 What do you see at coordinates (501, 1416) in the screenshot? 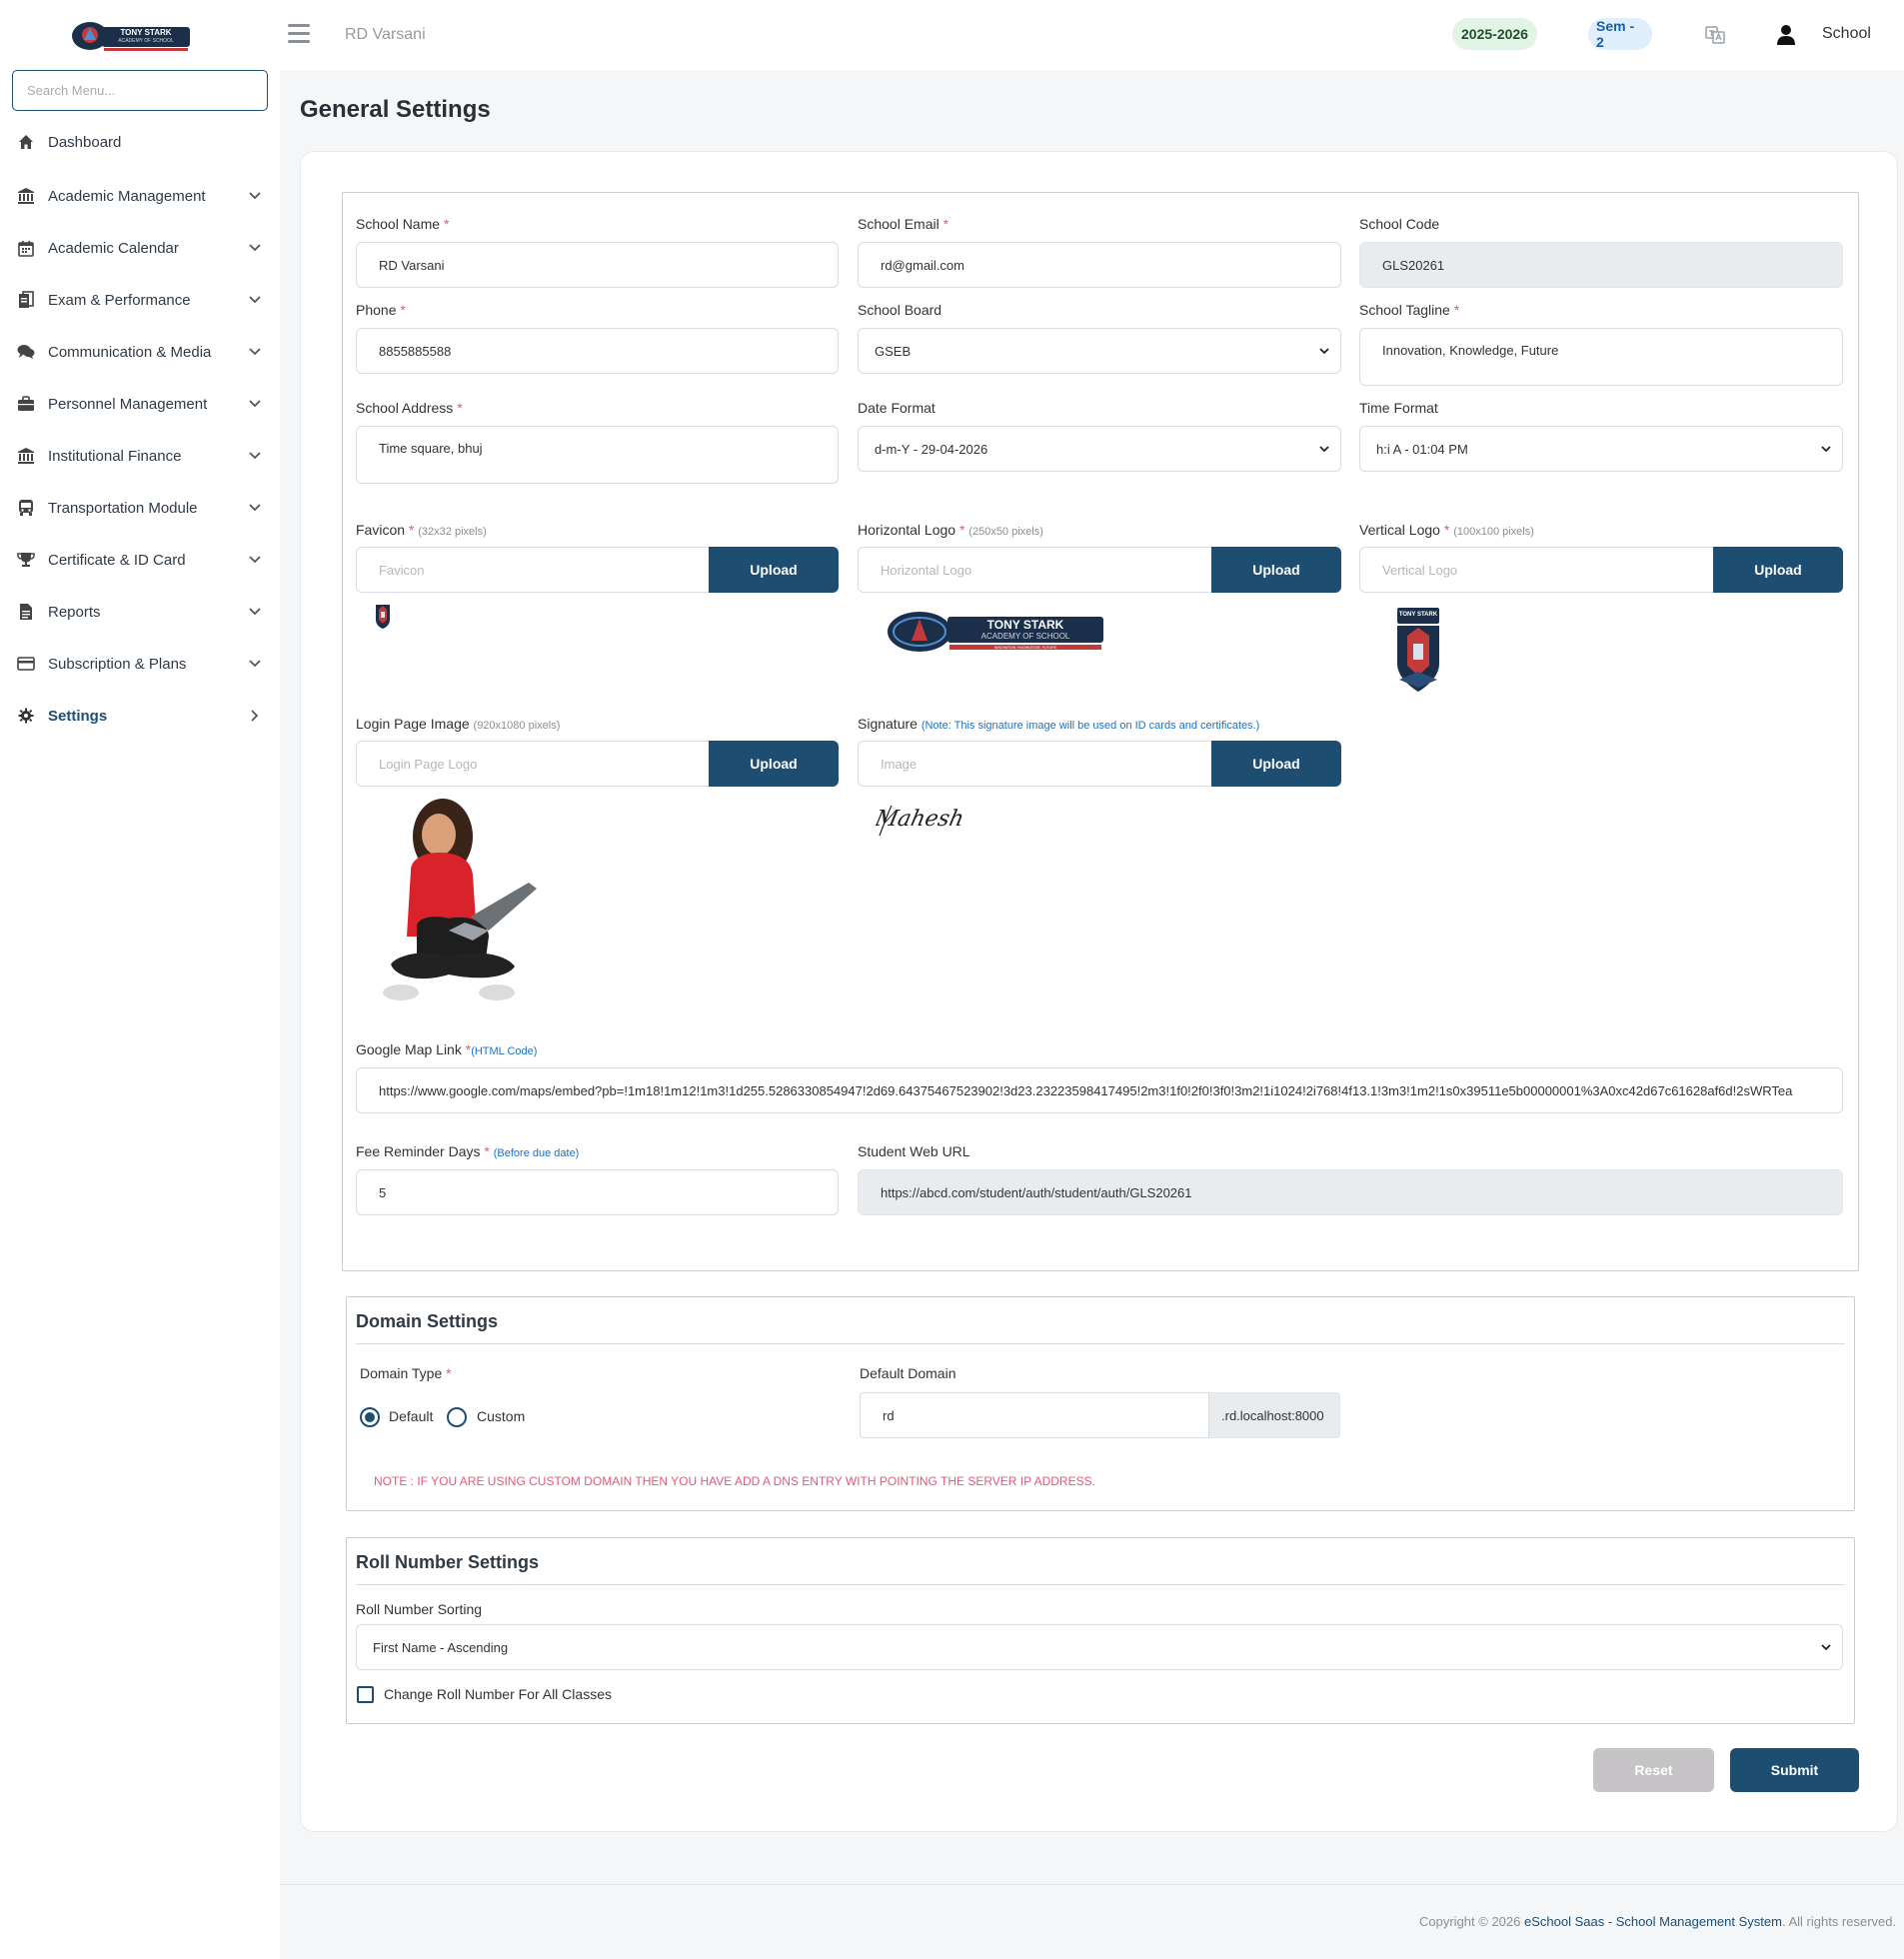
I see `domain-type-custom-label: Custom` at bounding box center [501, 1416].